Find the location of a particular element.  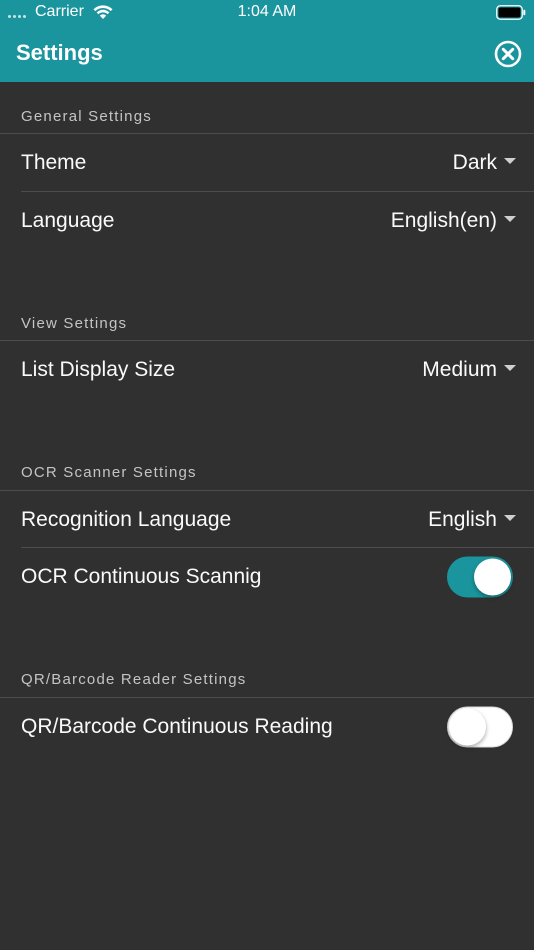

language-label: Language is located at coordinates (68, 220).